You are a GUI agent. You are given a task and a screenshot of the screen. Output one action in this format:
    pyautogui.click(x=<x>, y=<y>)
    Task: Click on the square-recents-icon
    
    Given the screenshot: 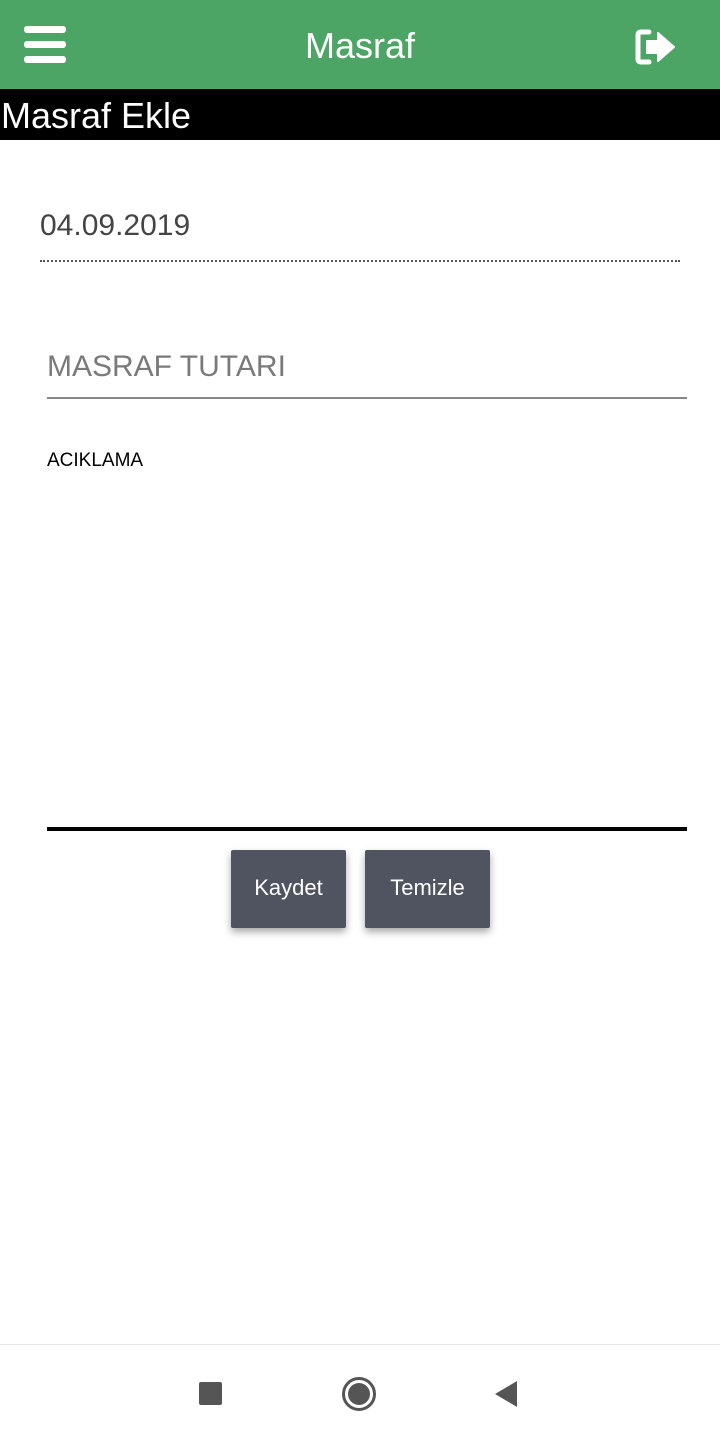 What is the action you would take?
    pyautogui.click(x=210, y=1393)
    